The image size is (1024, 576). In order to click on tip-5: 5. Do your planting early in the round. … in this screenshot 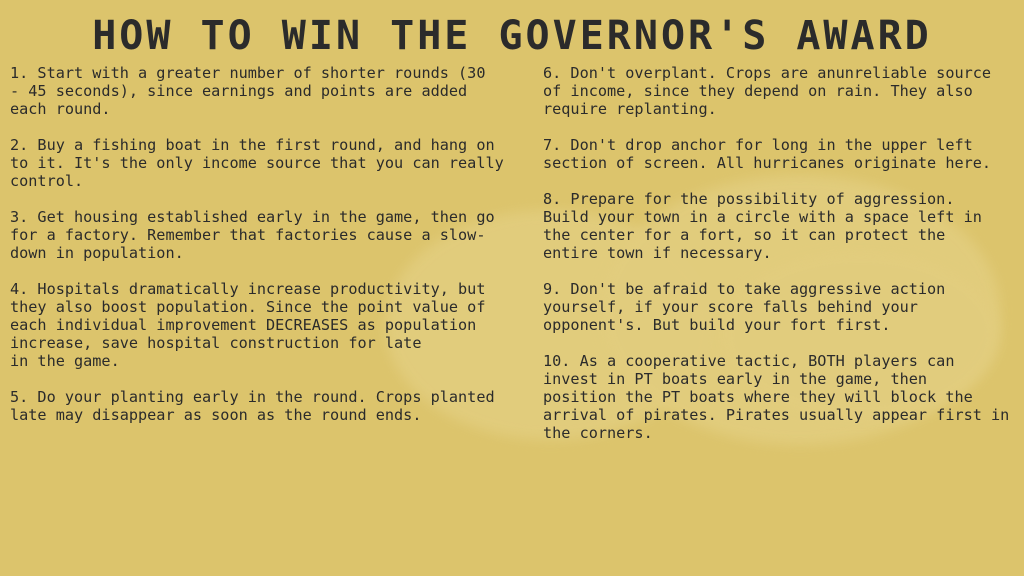, I will do `click(252, 406)`.